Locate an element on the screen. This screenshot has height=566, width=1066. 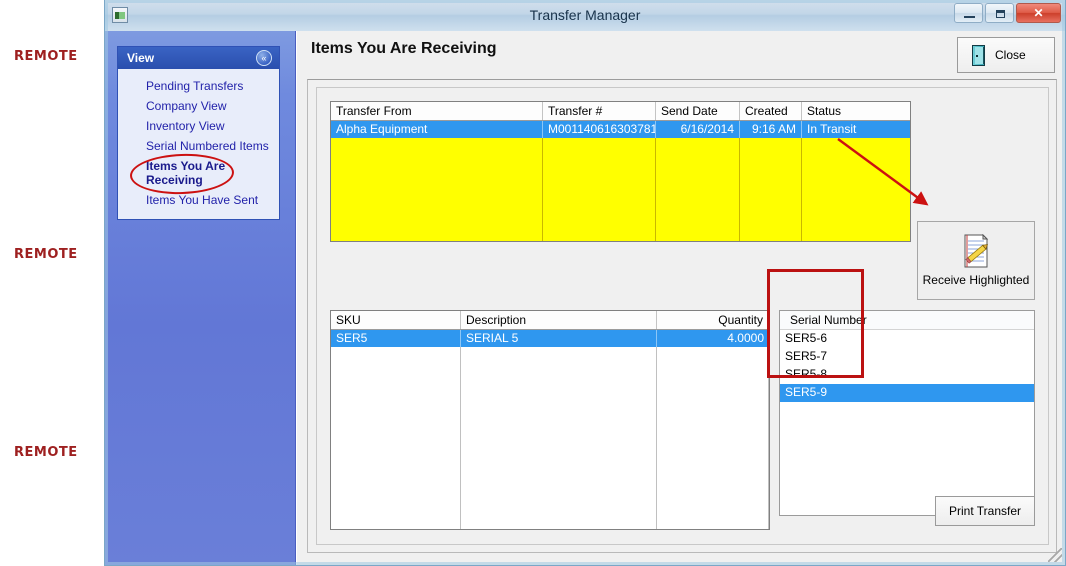
list-item: SER5-6 is located at coordinates (907, 339).